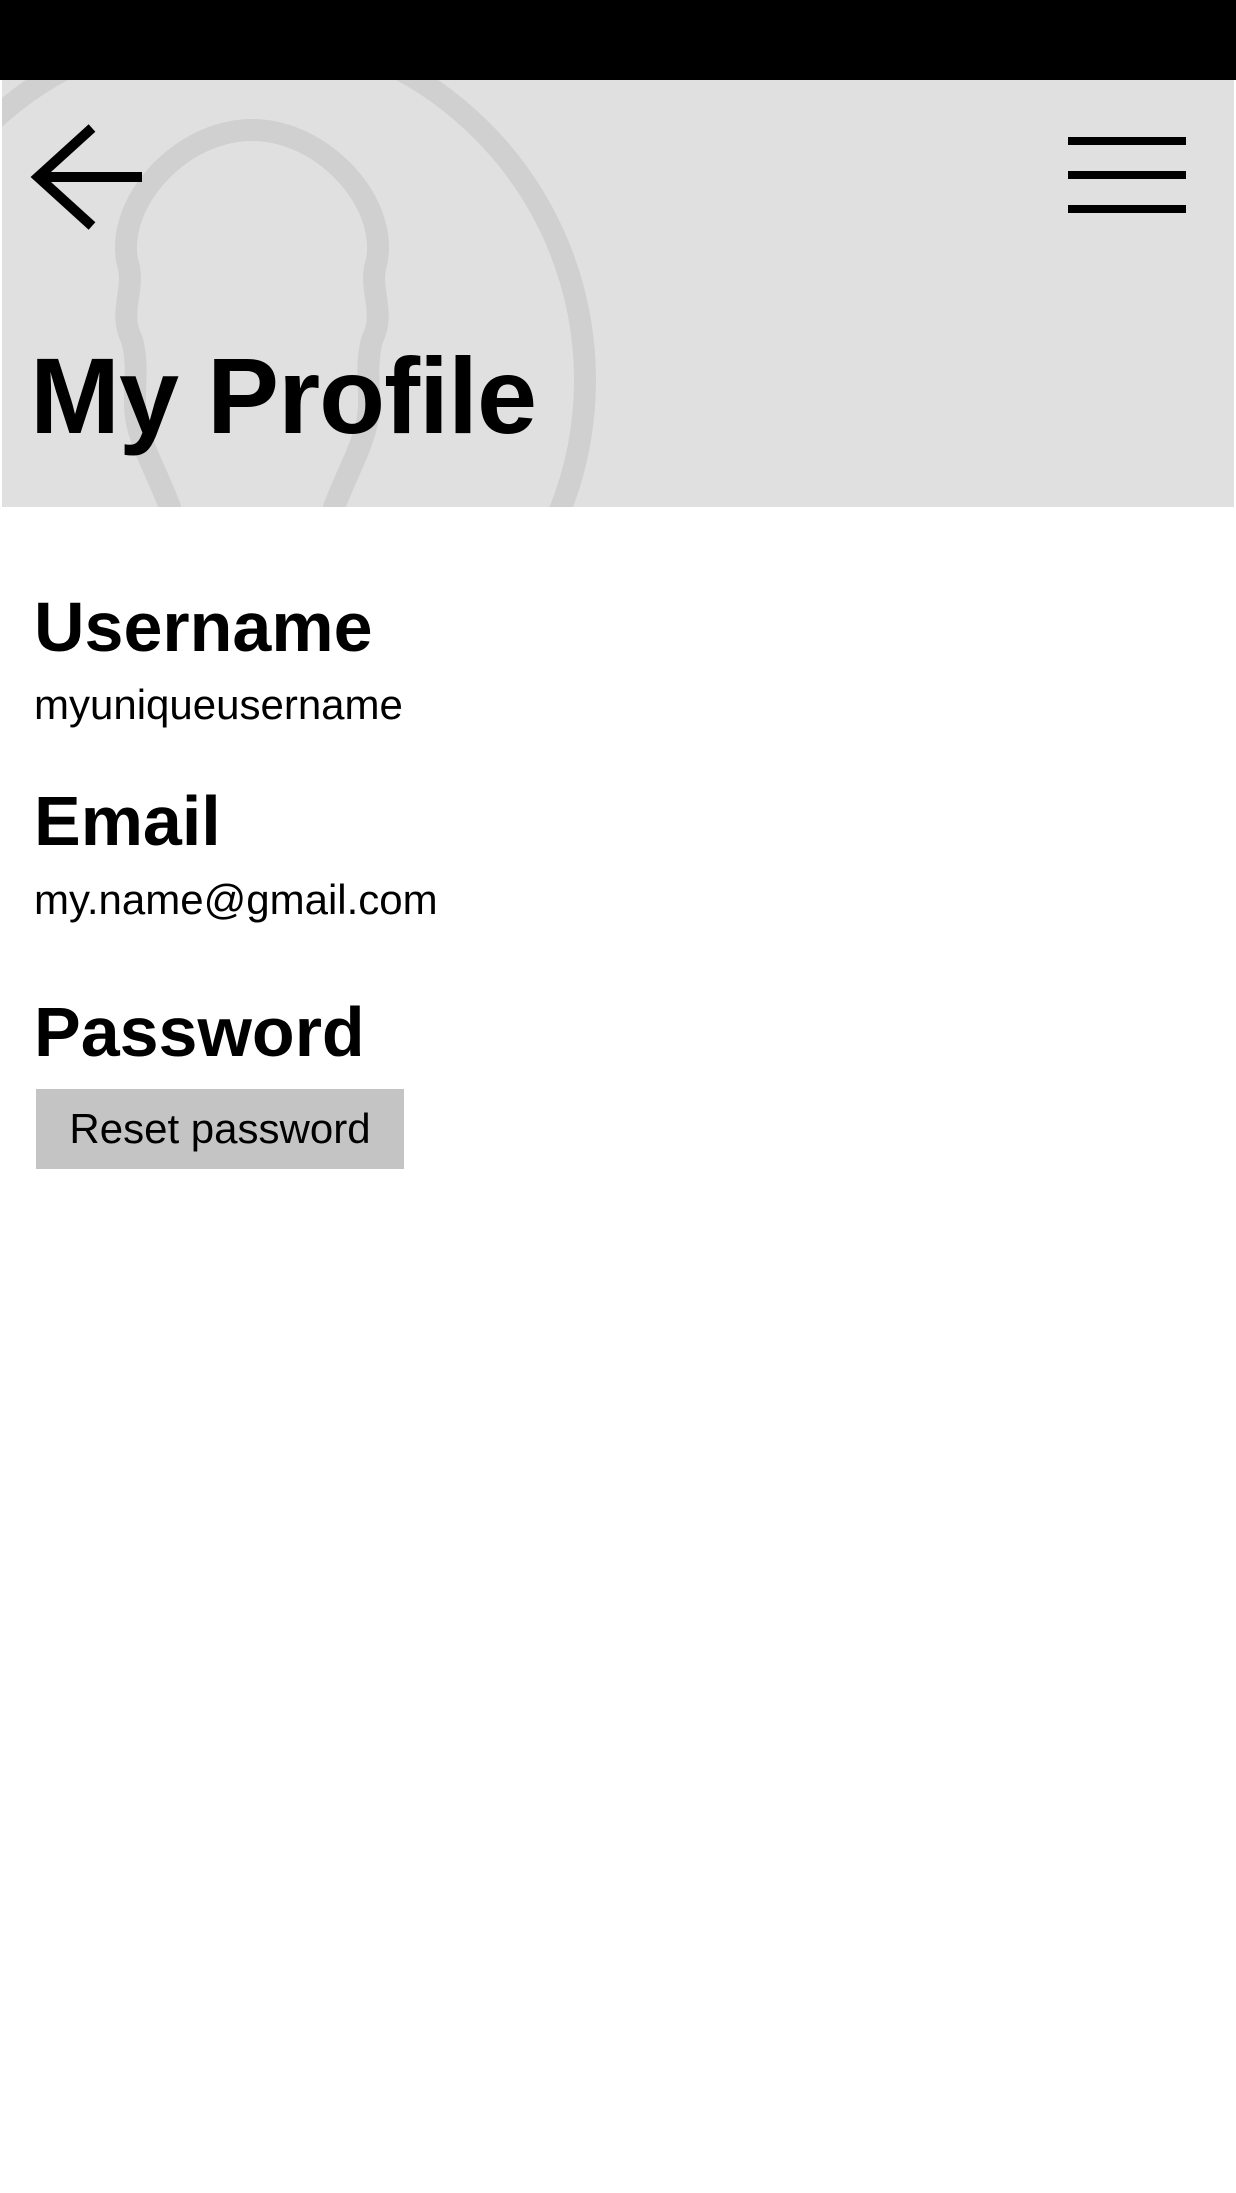 This screenshot has width=1236, height=2193. What do you see at coordinates (203, 627) in the screenshot?
I see `username-label: Username` at bounding box center [203, 627].